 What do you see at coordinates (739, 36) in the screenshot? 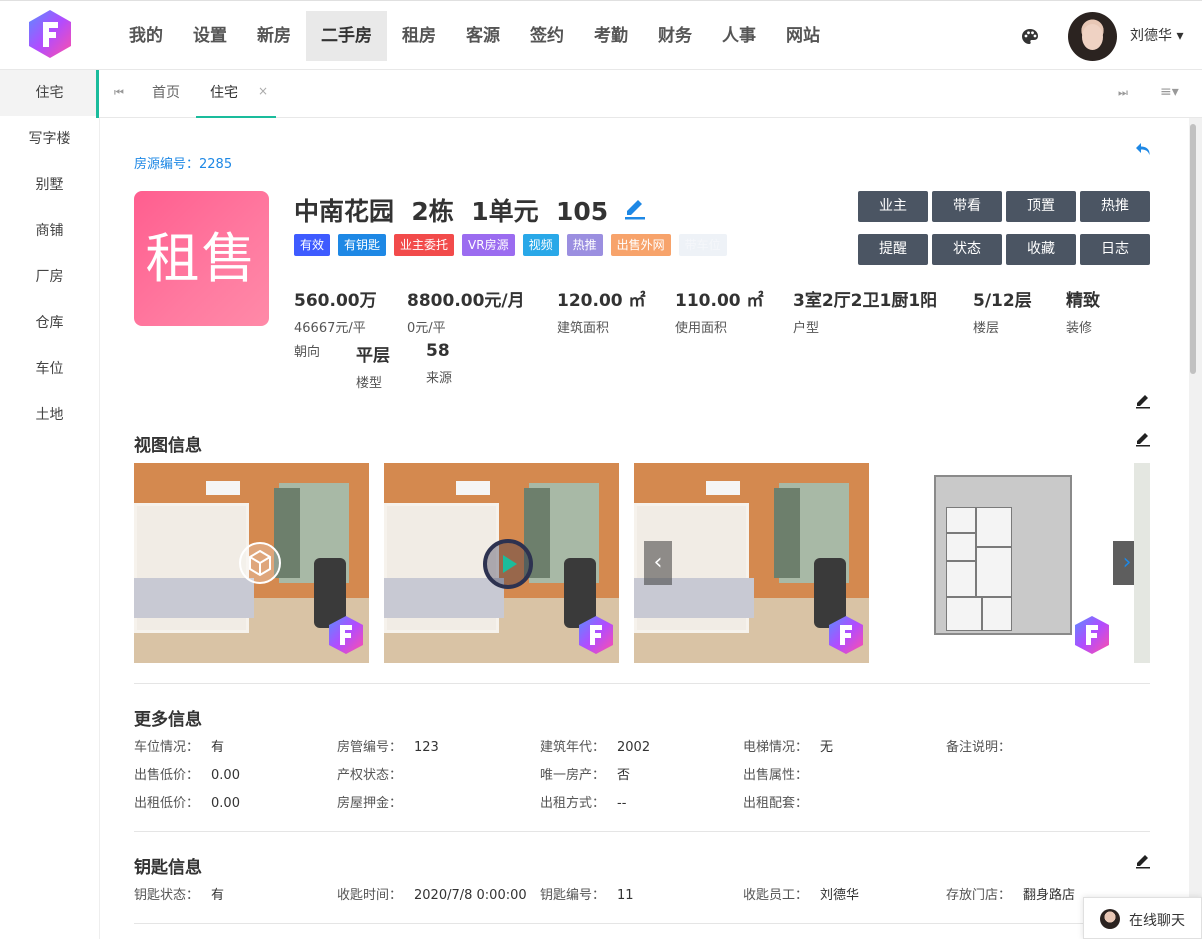
I see `nav-item-9: 人事` at bounding box center [739, 36].